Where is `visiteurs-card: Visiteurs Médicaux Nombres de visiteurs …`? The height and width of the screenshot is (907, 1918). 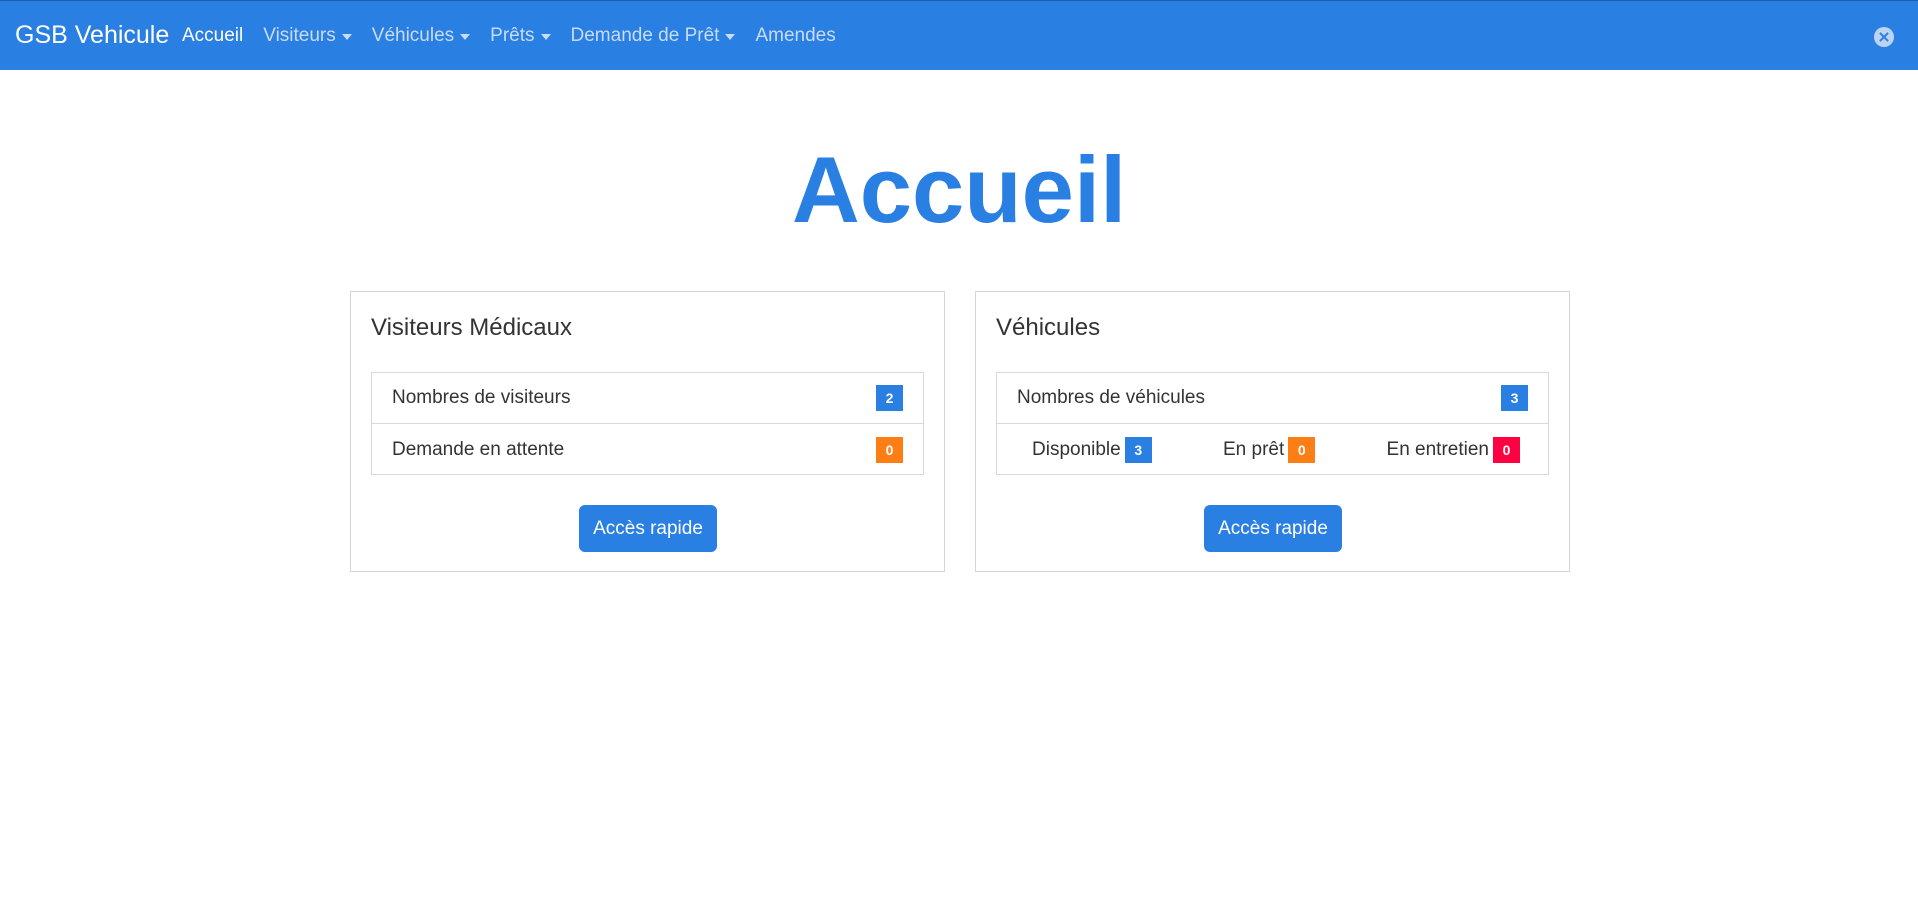
visiteurs-card: Visiteurs Médicaux Nombres de visiteurs … is located at coordinates (647, 431).